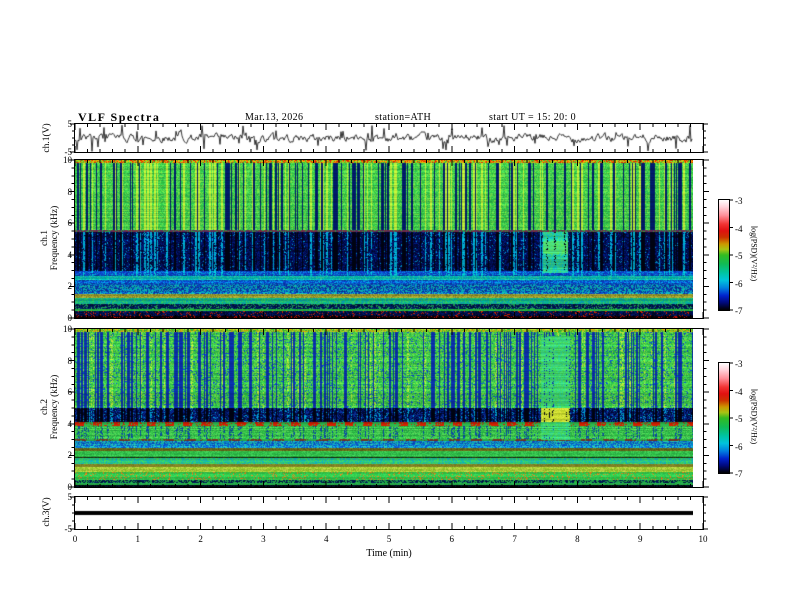 The image size is (792, 612). I want to click on colorbar-2-canvas, so click(724, 418).